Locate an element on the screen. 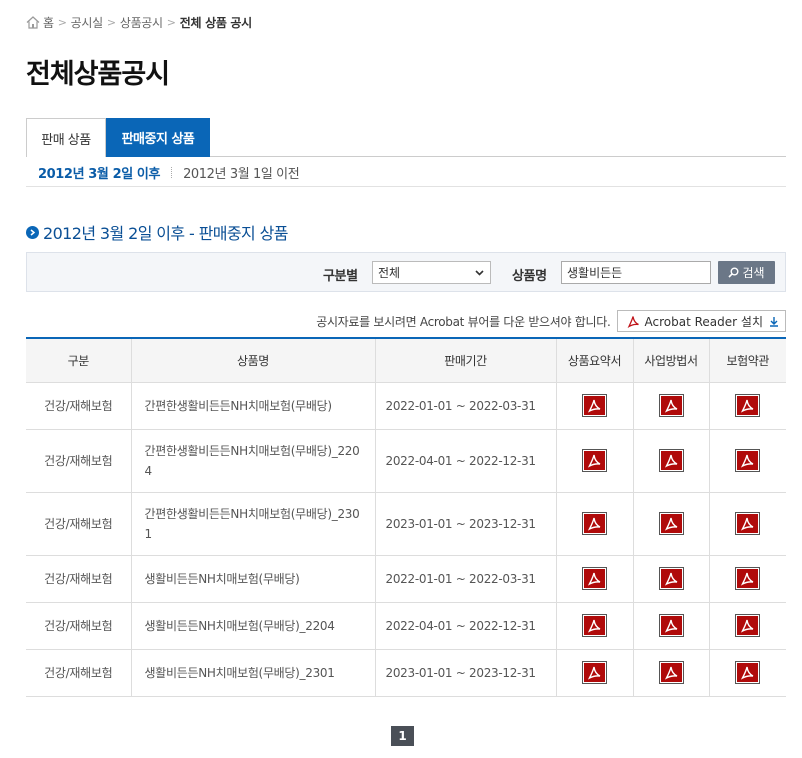 Image resolution: width=802 pixels, height=758 pixels. col-business-method: 사업방법서 is located at coordinates (670, 360).